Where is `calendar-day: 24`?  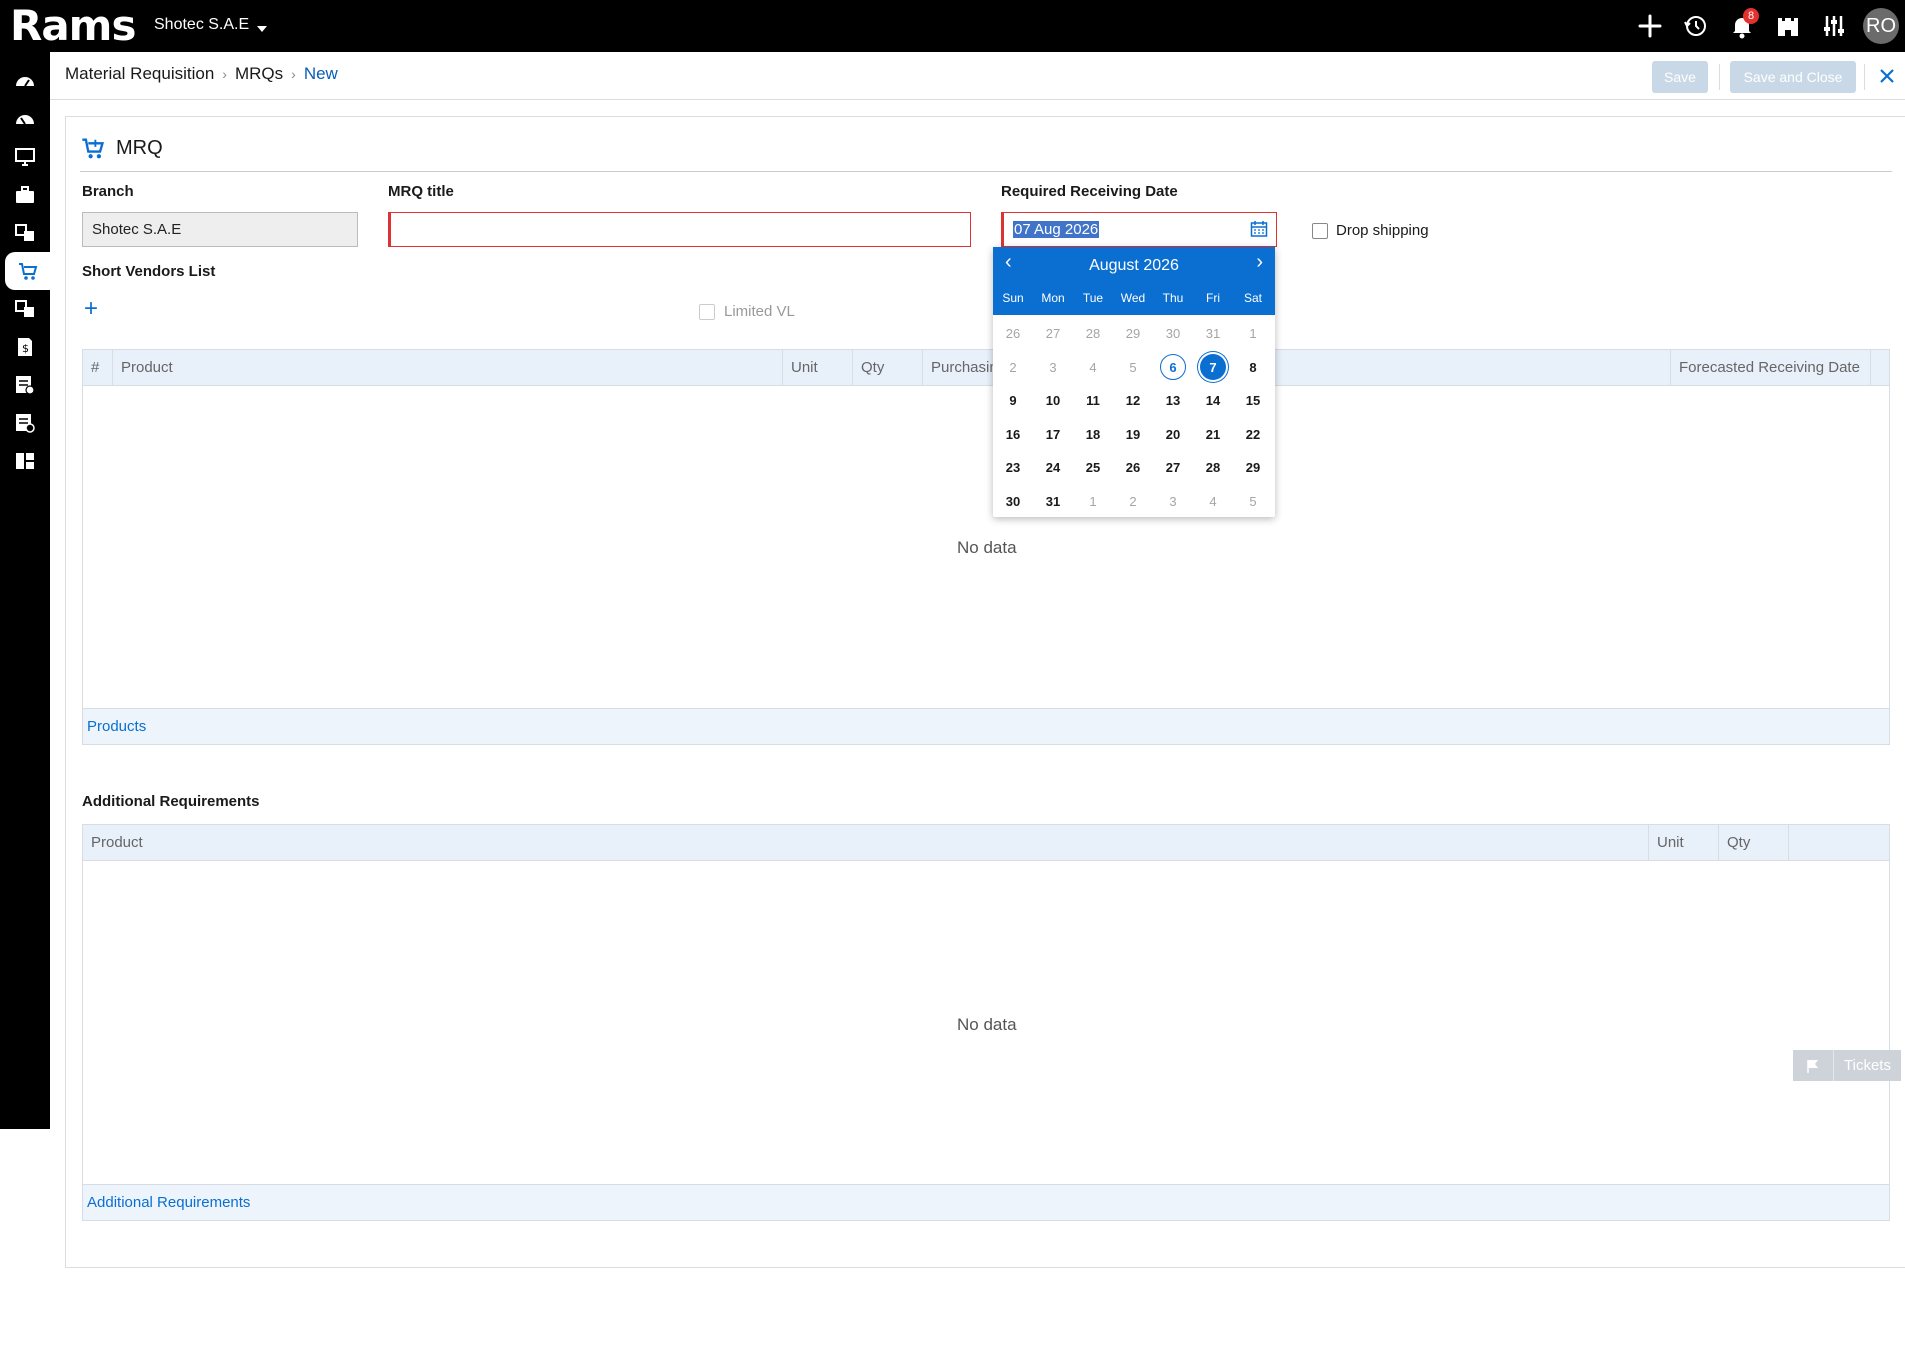 calendar-day: 24 is located at coordinates (1053, 468).